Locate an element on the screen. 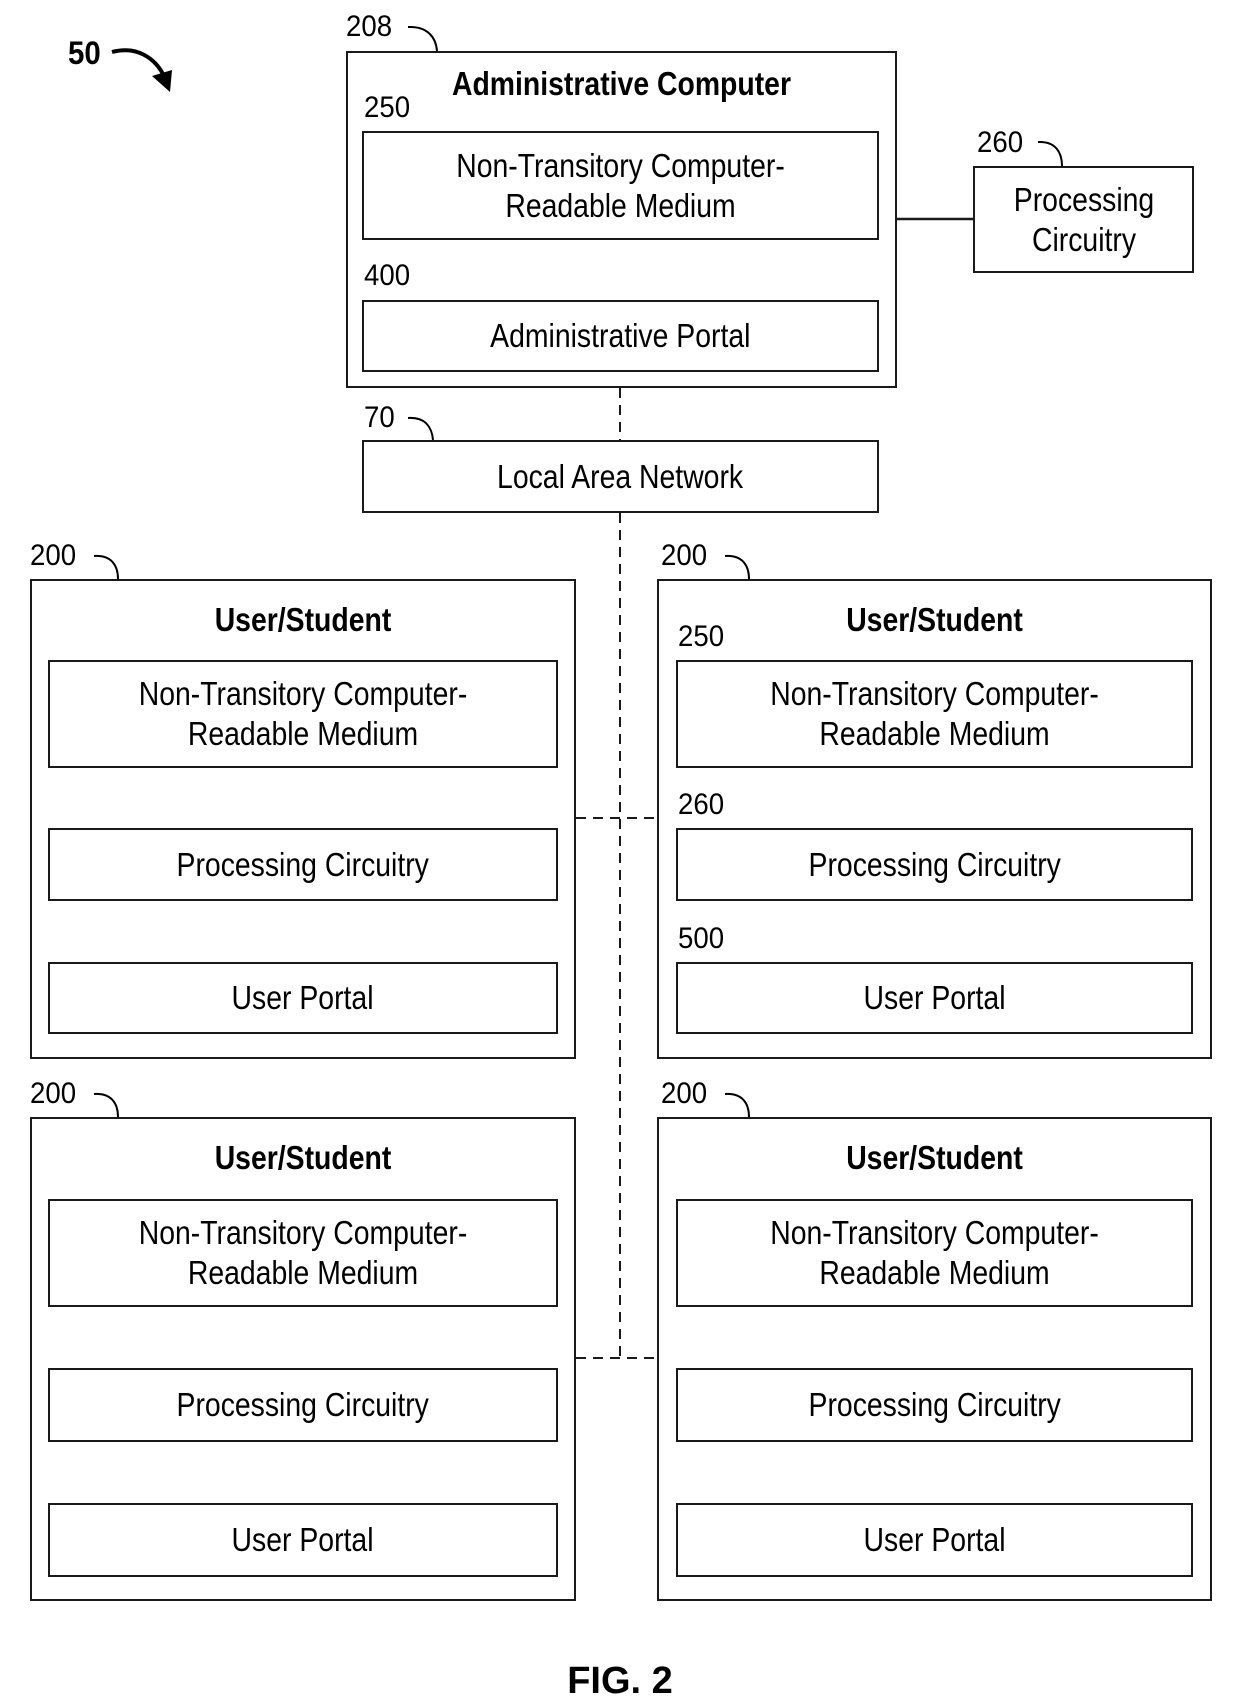 Image resolution: width=1240 pixels, height=1703 pixels. user-processing-ref: 260 is located at coordinates (701, 804).